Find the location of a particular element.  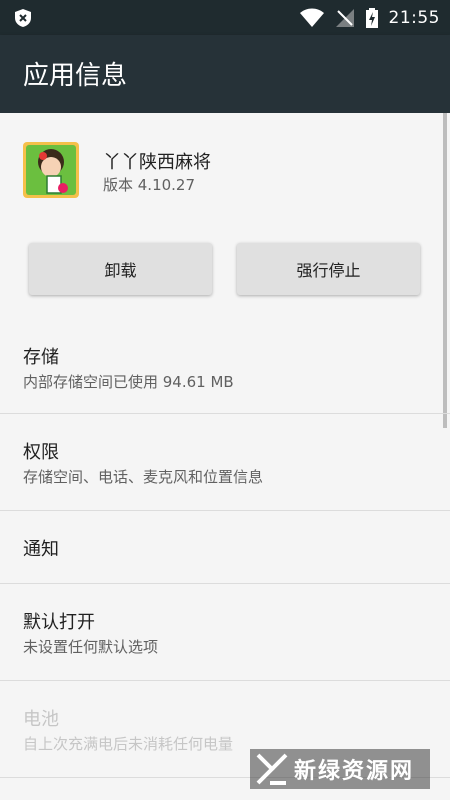

storage-subtitle: 内部存储空间已使用 94.61 MB is located at coordinates (128, 382).